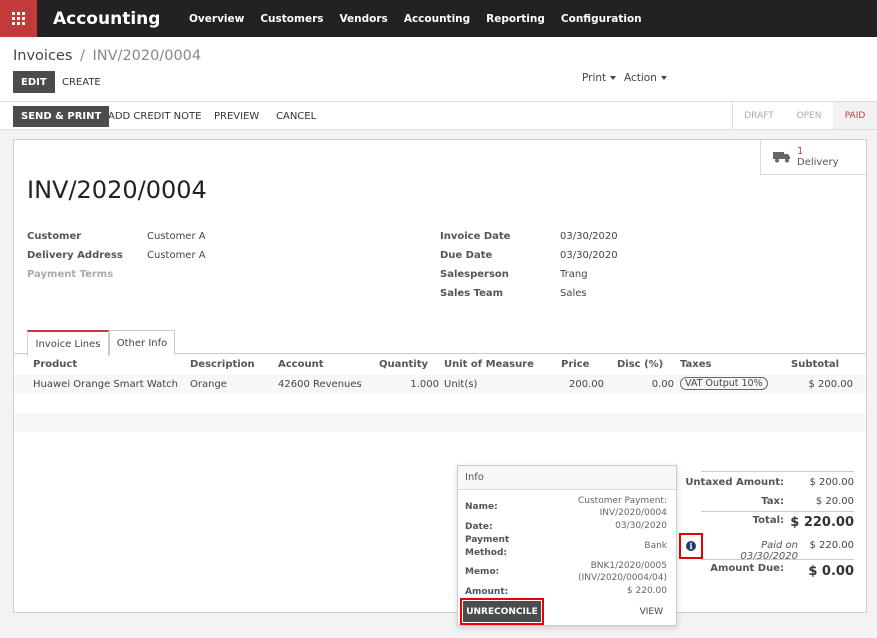  I want to click on delivery-smart-button: 1 Delivery, so click(813, 157).